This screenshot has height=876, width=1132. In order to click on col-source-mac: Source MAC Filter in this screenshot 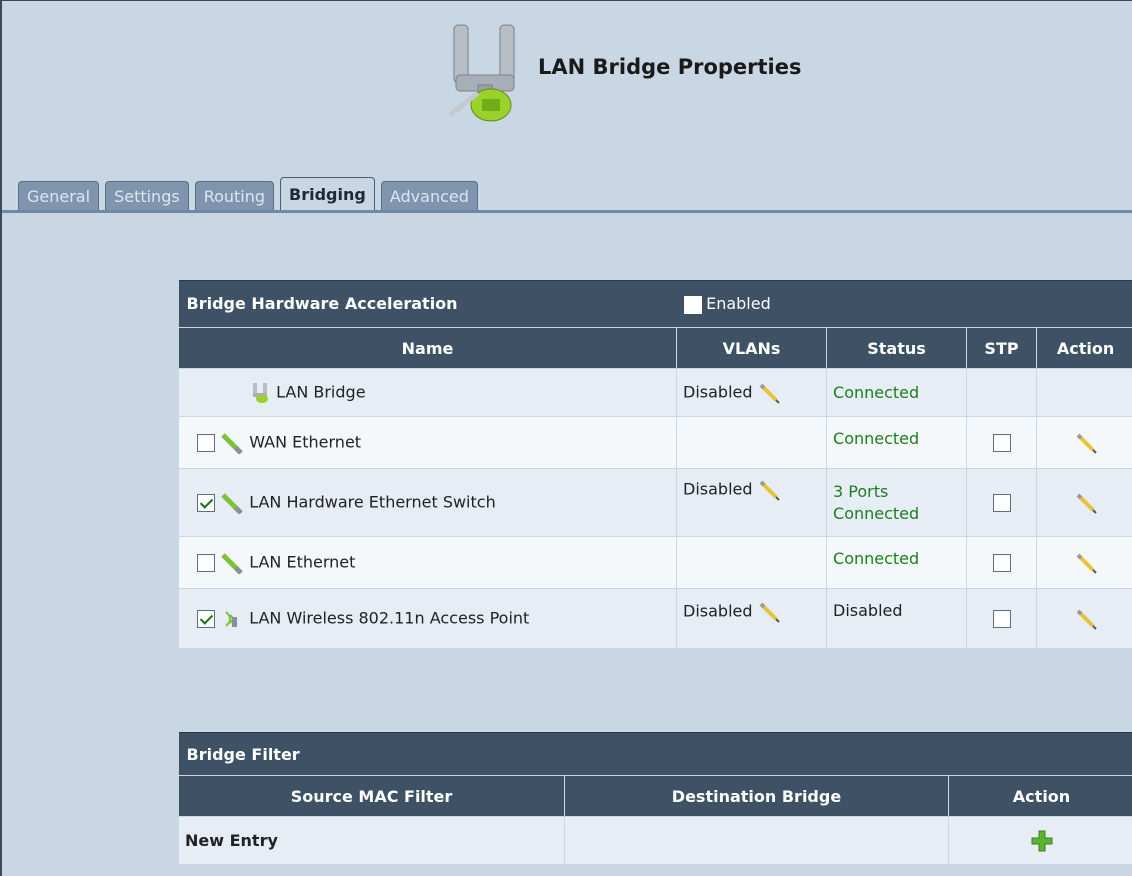, I will do `click(371, 796)`.